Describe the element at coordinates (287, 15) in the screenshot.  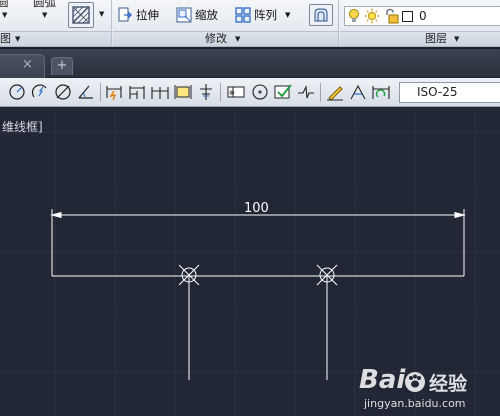
I see `array-dropdown-icon: ▼` at that location.